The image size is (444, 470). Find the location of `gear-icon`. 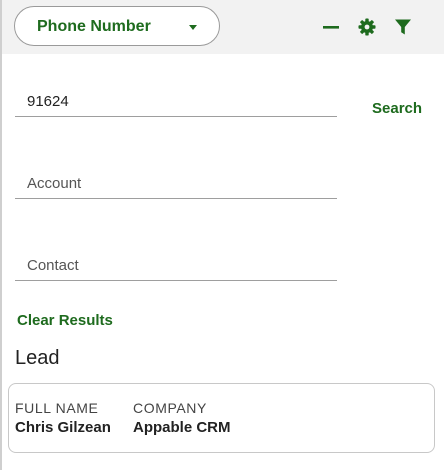

gear-icon is located at coordinates (367, 27).